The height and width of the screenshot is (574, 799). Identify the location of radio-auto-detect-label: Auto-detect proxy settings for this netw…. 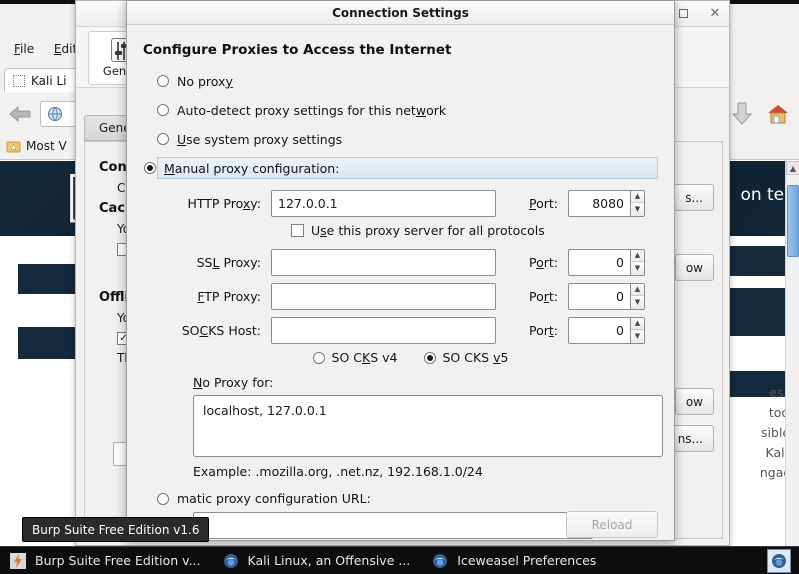
(312, 110).